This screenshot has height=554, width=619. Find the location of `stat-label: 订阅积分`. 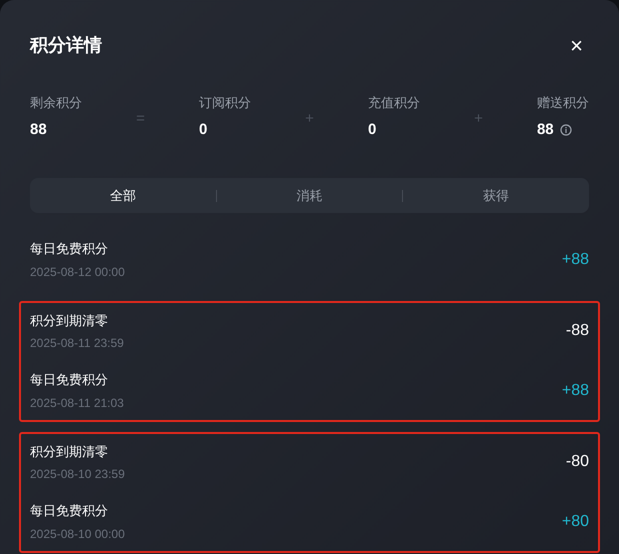

stat-label: 订阅积分 is located at coordinates (224, 103).